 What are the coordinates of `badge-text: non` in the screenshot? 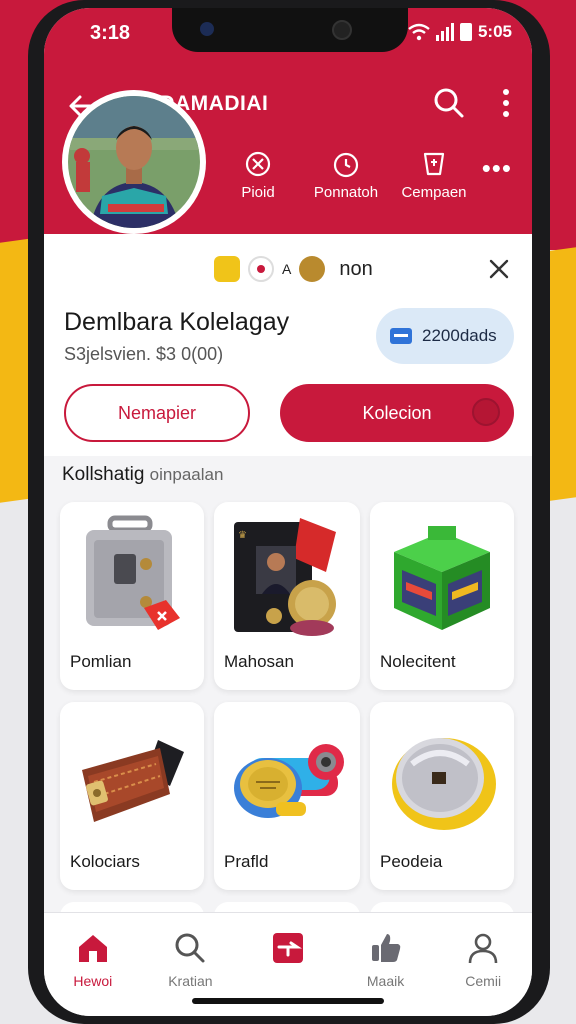 It's located at (356, 268).